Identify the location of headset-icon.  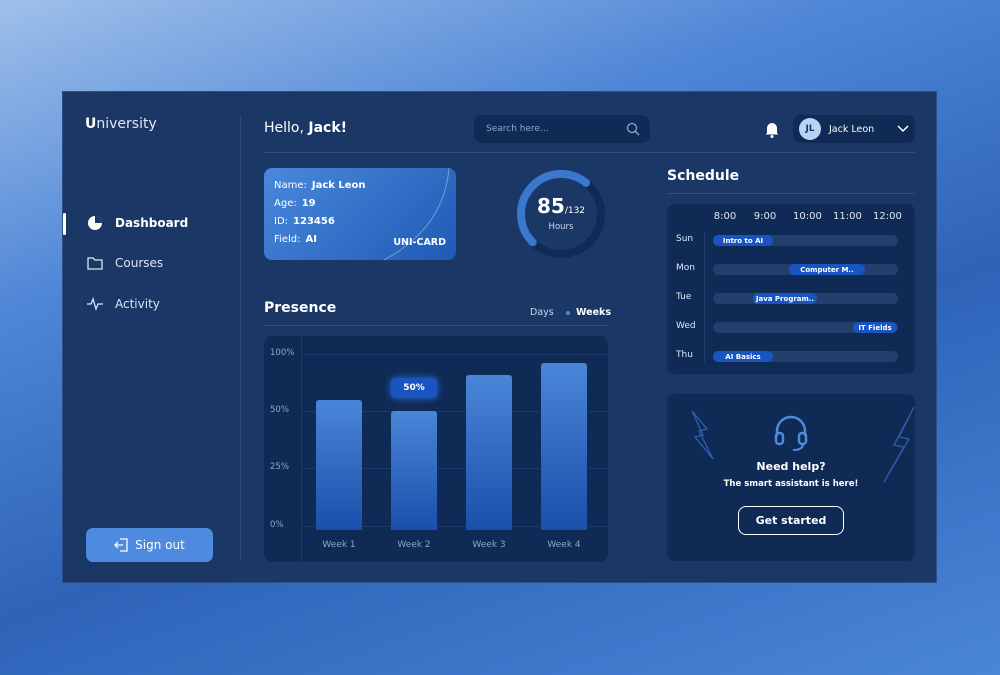
(791, 433).